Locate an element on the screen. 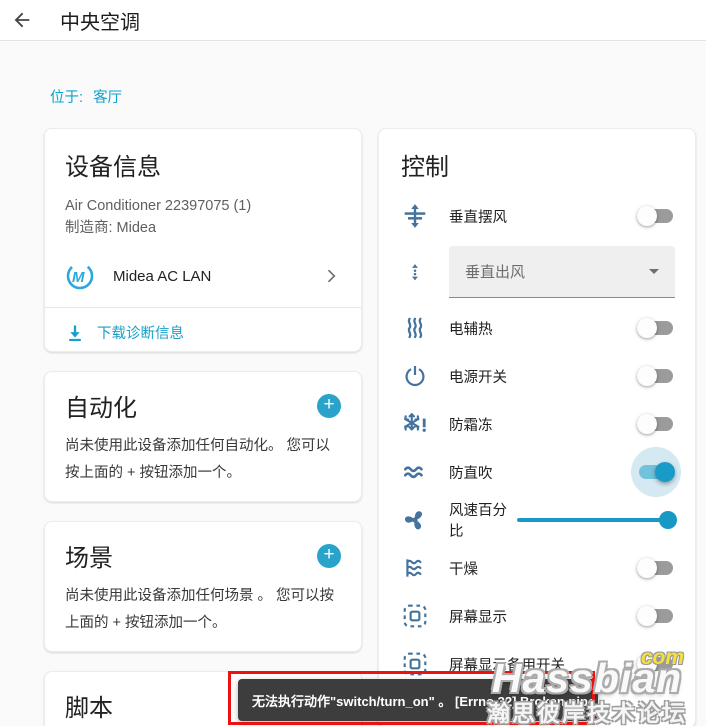 Image resolution: width=706 pixels, height=726 pixels. fan-icon is located at coordinates (413, 520).